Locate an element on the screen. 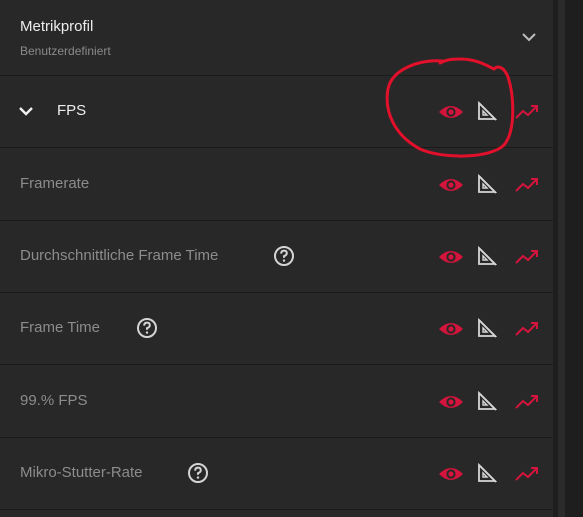 The height and width of the screenshot is (517, 583). metric-row-micro-stutter: Mikro-Stutter-Rate is located at coordinates (276, 474).